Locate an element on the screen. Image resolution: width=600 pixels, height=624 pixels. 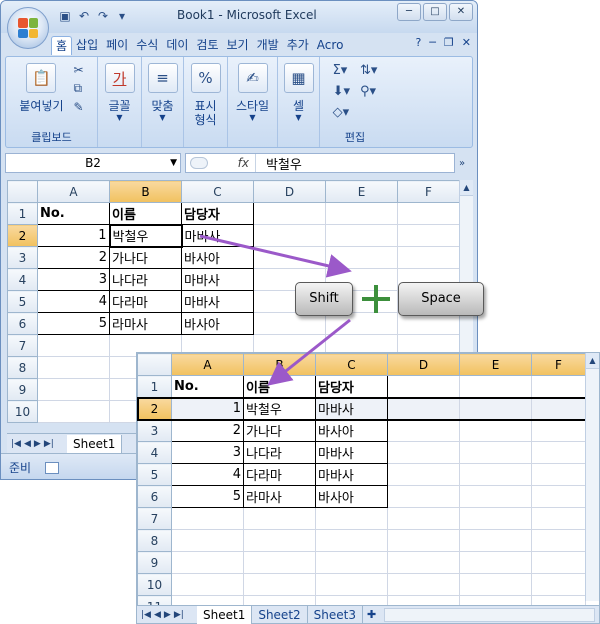
office-logo-icon is located at coordinates (28, 28).